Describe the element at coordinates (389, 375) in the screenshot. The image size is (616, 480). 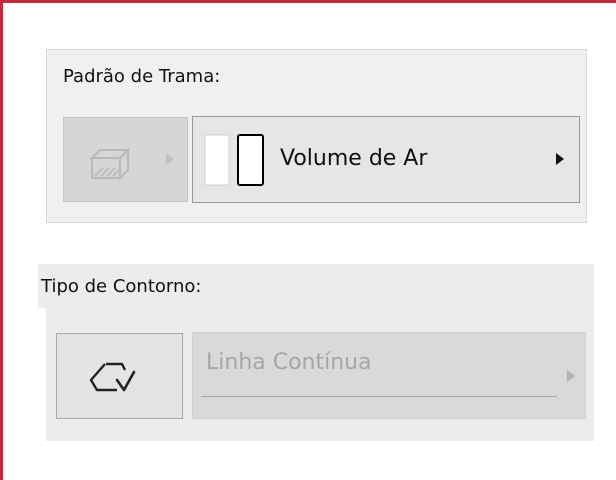
I see `outline-line-dropdown: Linha Contínua` at that location.